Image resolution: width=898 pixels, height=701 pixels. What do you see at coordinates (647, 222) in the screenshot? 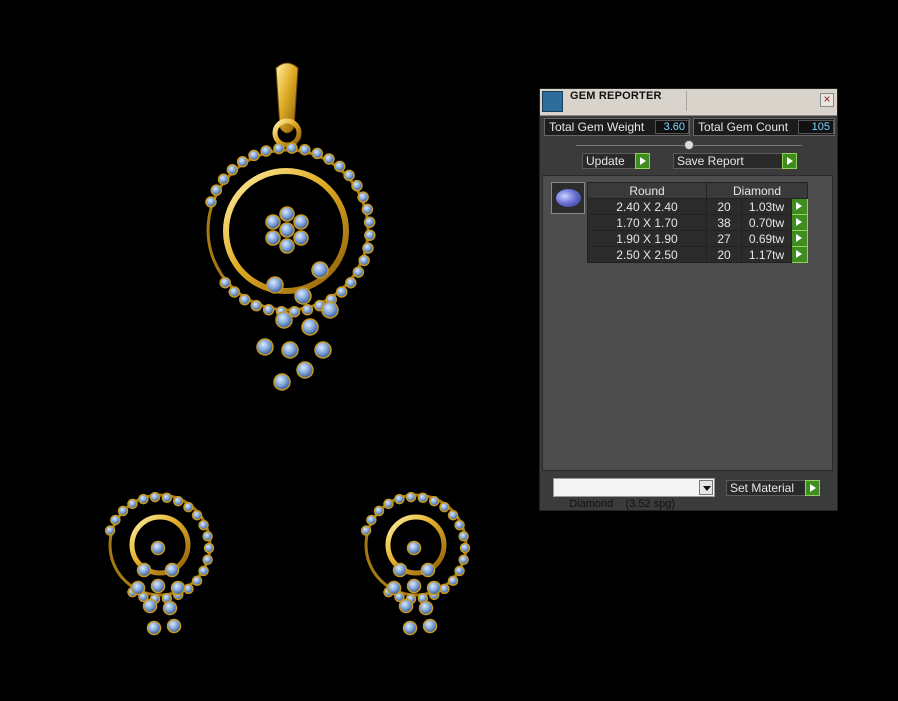
I see `gem-size: 1.70 X 1.70` at bounding box center [647, 222].